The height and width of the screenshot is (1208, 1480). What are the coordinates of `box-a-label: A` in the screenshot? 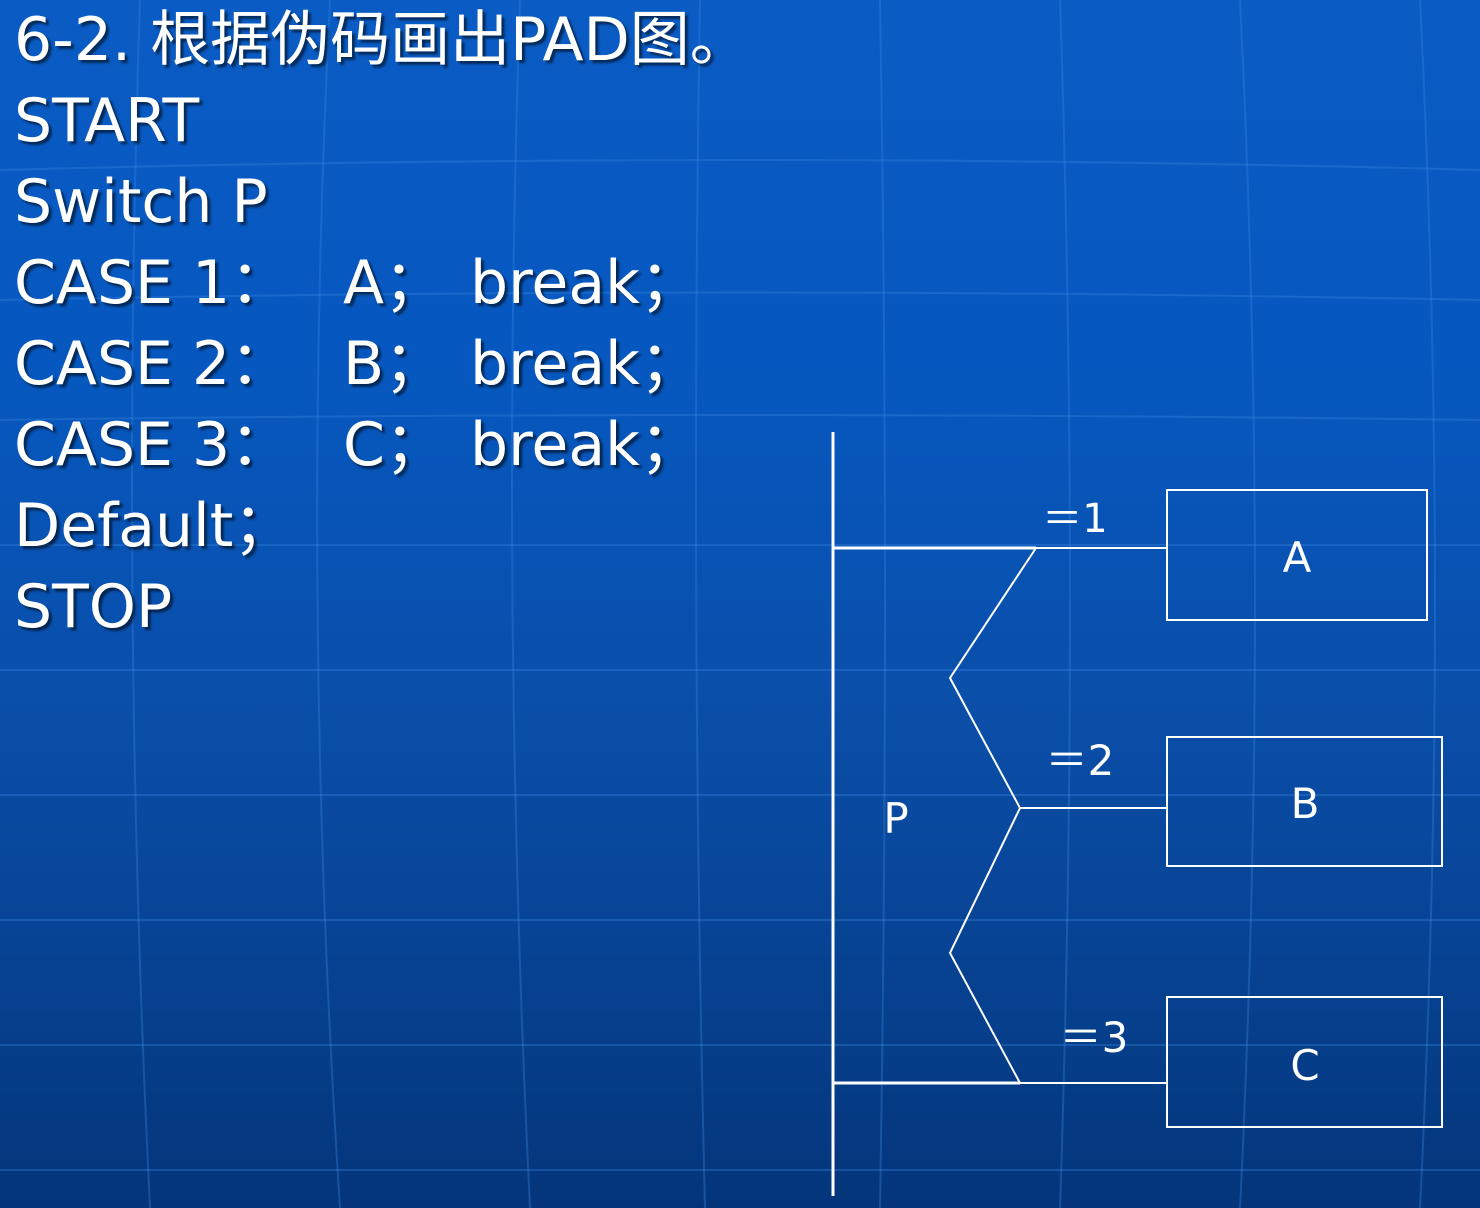 It's located at (1297, 557).